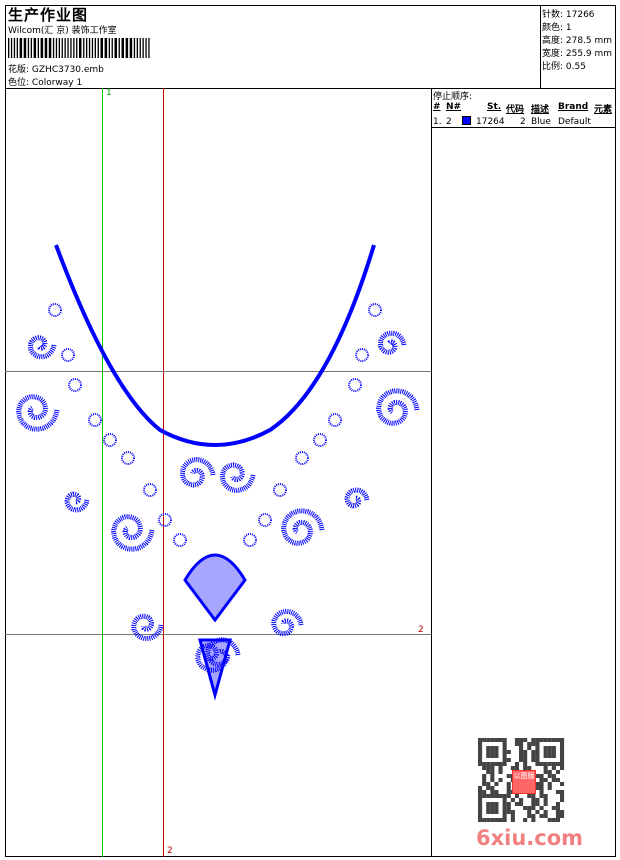  I want to click on center-motif, so click(215, 627).